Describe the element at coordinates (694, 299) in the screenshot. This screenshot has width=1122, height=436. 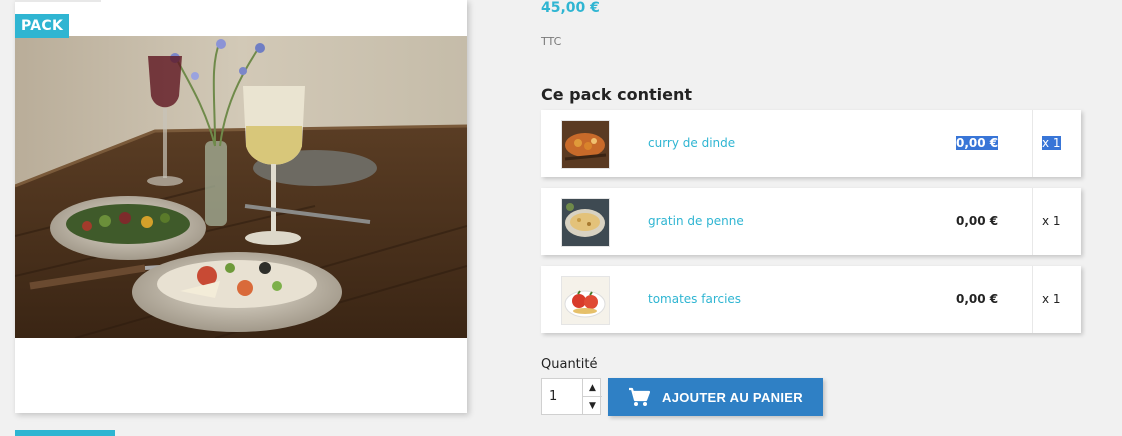
I see `pack-item-name: tomates farcies` at that location.